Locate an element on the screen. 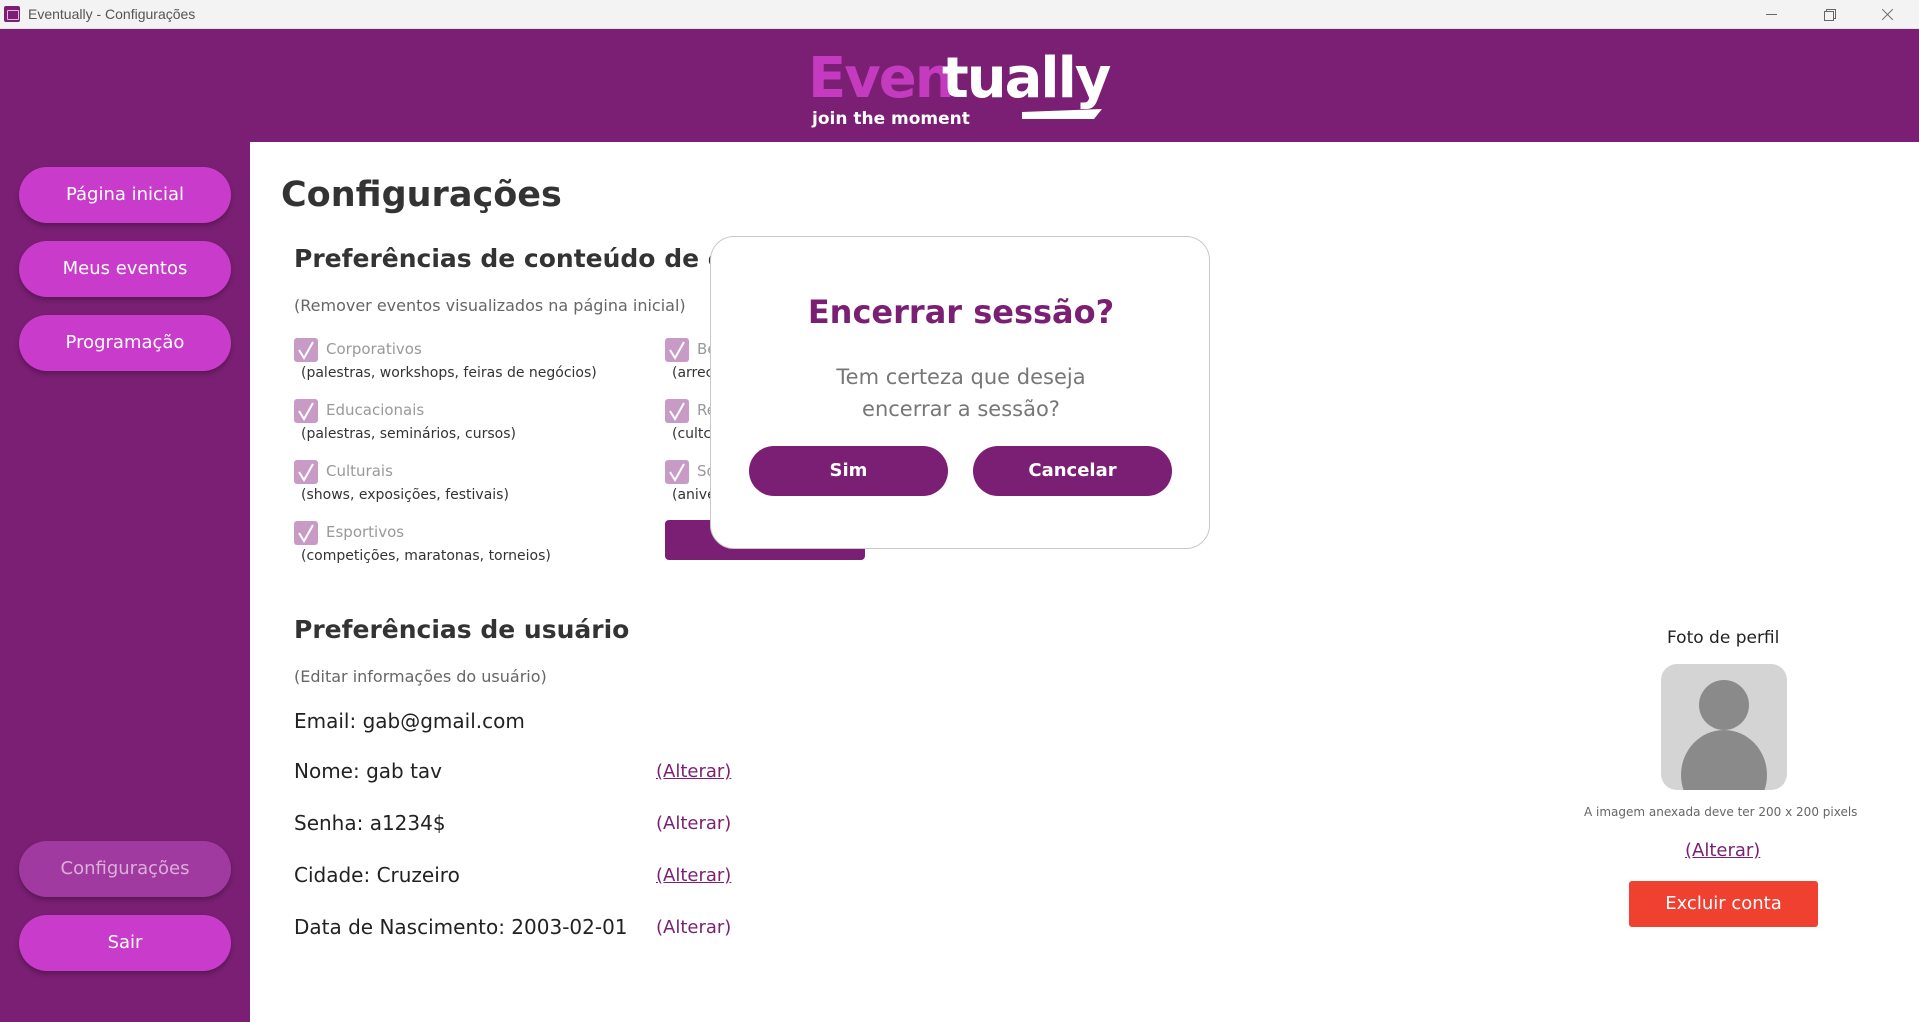 This screenshot has height=1022, width=1919. pref-description: (shows, exposições, festivais) is located at coordinates (405, 495).